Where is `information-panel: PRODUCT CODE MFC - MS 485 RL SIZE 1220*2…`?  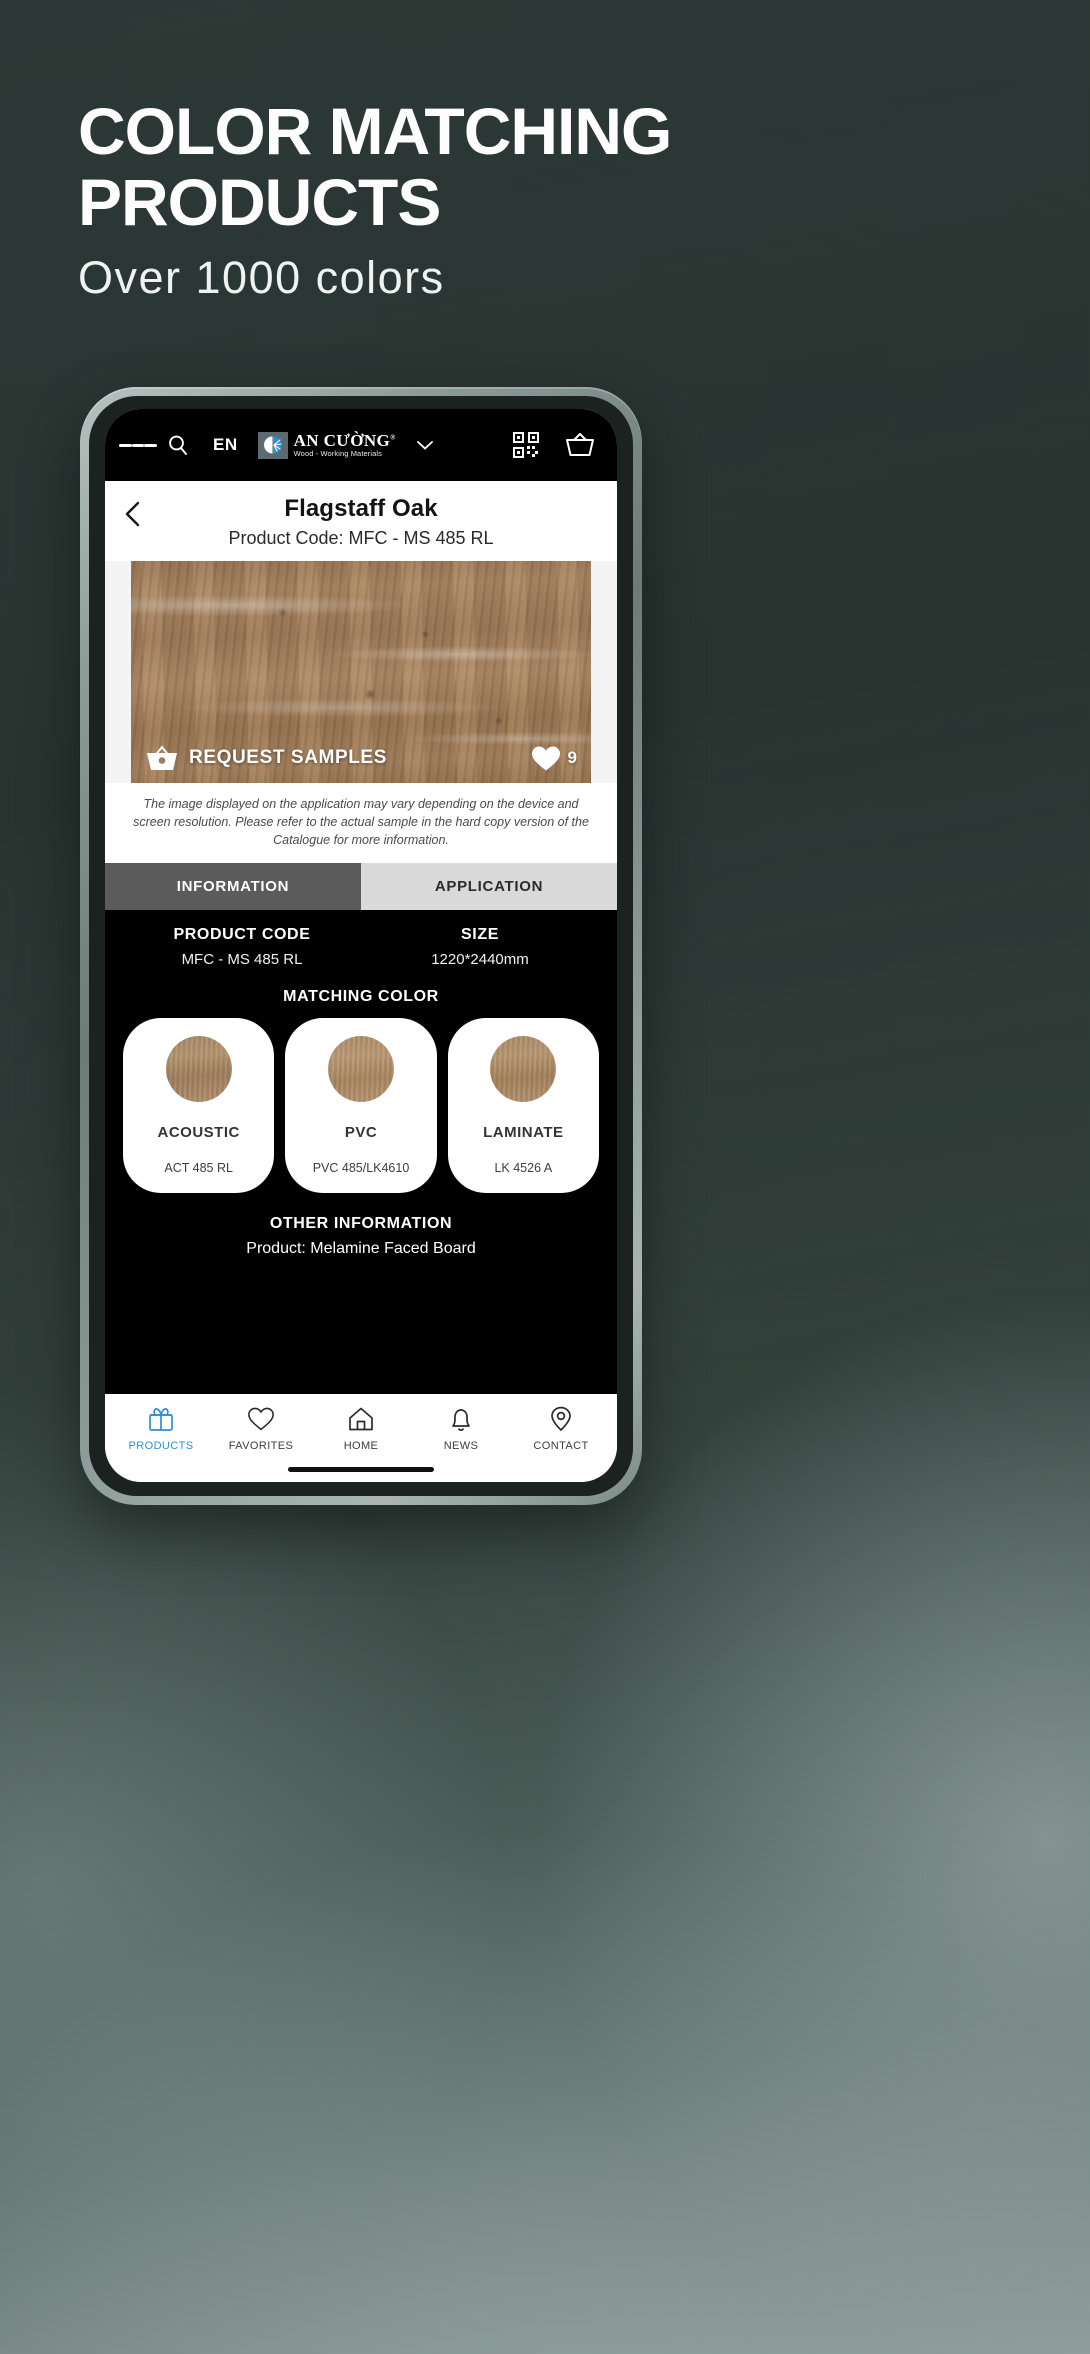
information-panel: PRODUCT CODE MFC - MS 485 RL SIZE 1220*2… is located at coordinates (361, 1152).